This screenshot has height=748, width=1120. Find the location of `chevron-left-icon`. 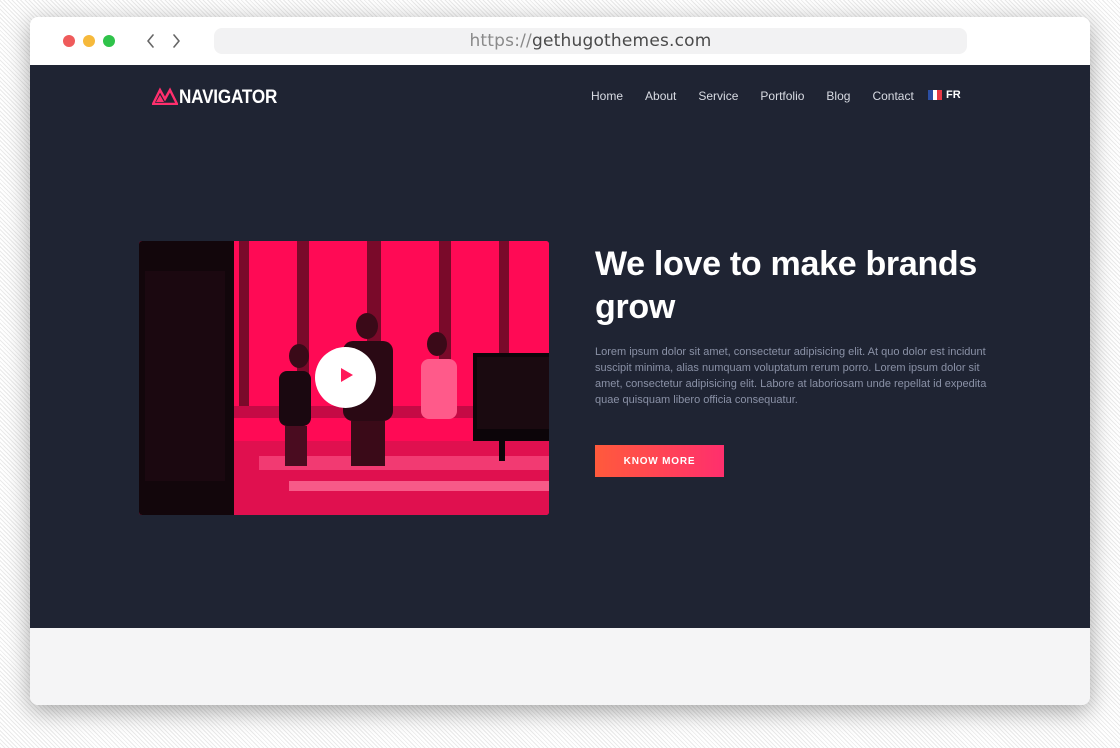

chevron-left-icon is located at coordinates (151, 41).